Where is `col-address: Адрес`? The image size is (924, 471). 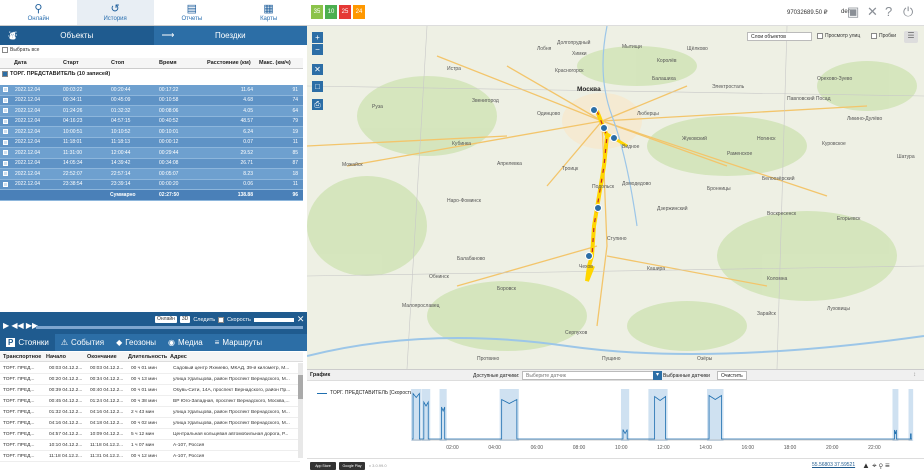
col-address: Адрес is located at coordinates (232, 357).